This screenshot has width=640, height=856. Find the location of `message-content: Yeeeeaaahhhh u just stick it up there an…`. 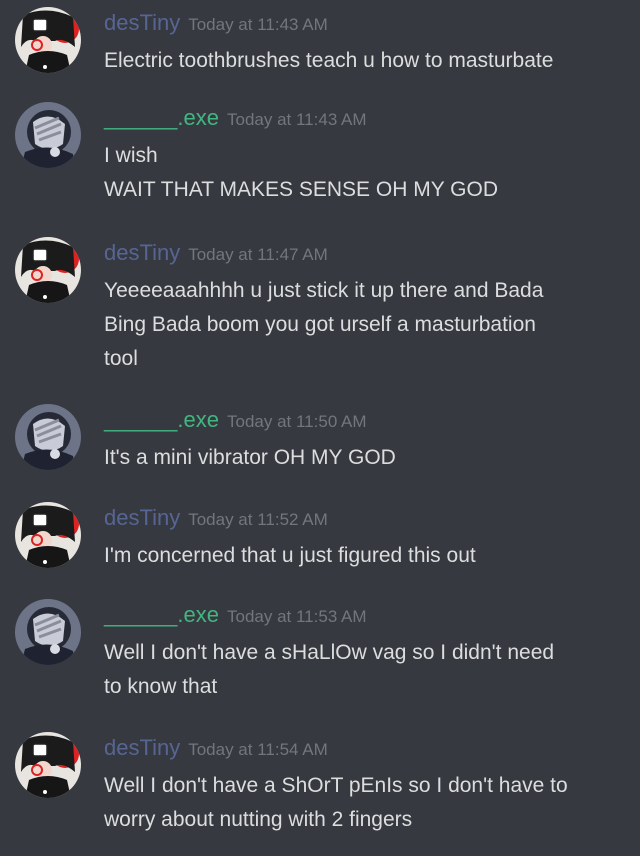

message-content: Yeeeeaaahhhh u just stick it up there an… is located at coordinates (364, 325).